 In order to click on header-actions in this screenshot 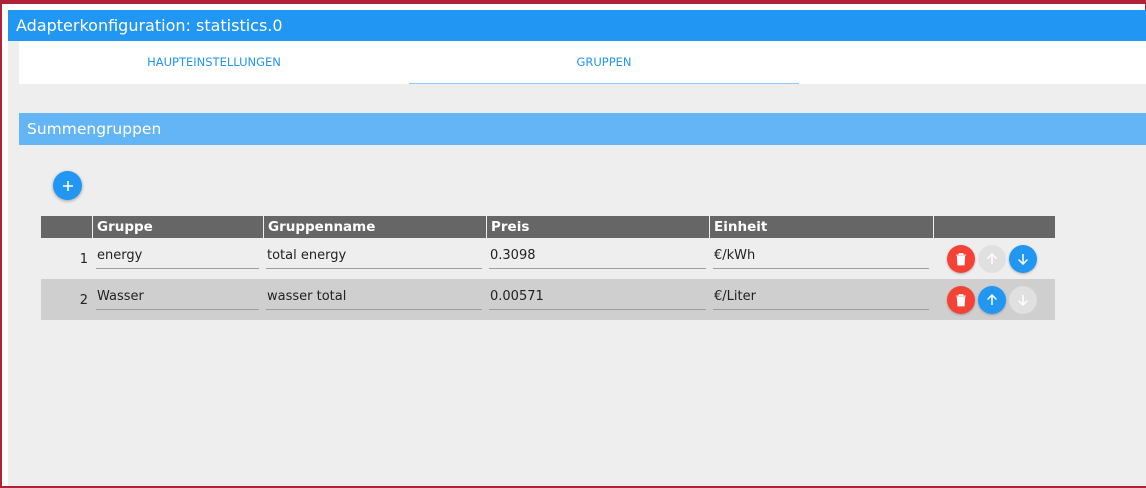, I will do `click(994, 227)`.